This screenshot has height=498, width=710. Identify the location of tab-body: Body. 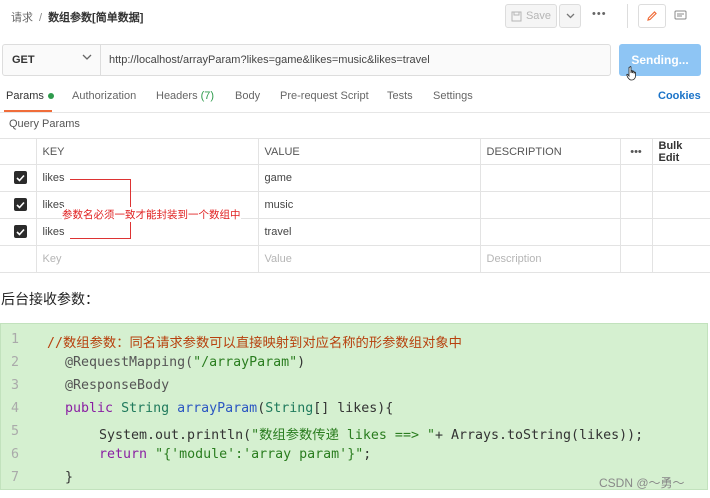
(247, 96).